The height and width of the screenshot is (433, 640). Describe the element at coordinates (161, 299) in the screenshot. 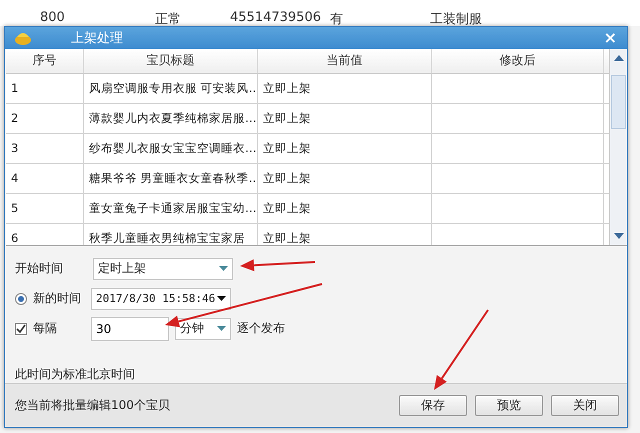

I see `date-time-picker: 2017/8/30 15:58:46` at that location.